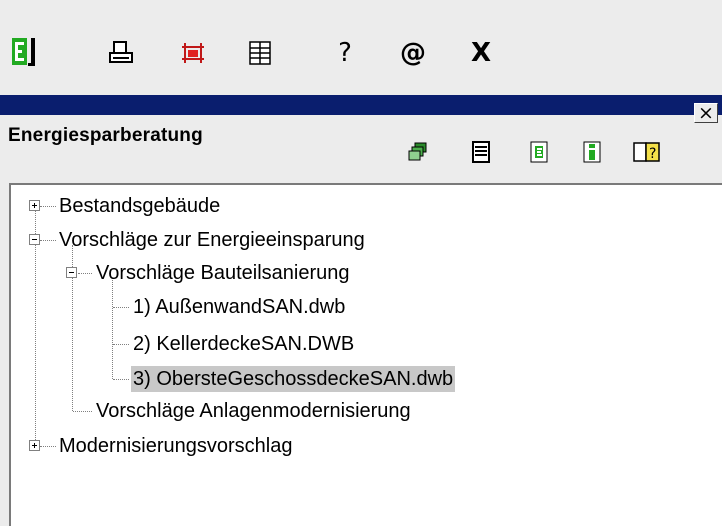 The height and width of the screenshot is (526, 722). What do you see at coordinates (541, 153) in the screenshot?
I see `document-e-icon` at bounding box center [541, 153].